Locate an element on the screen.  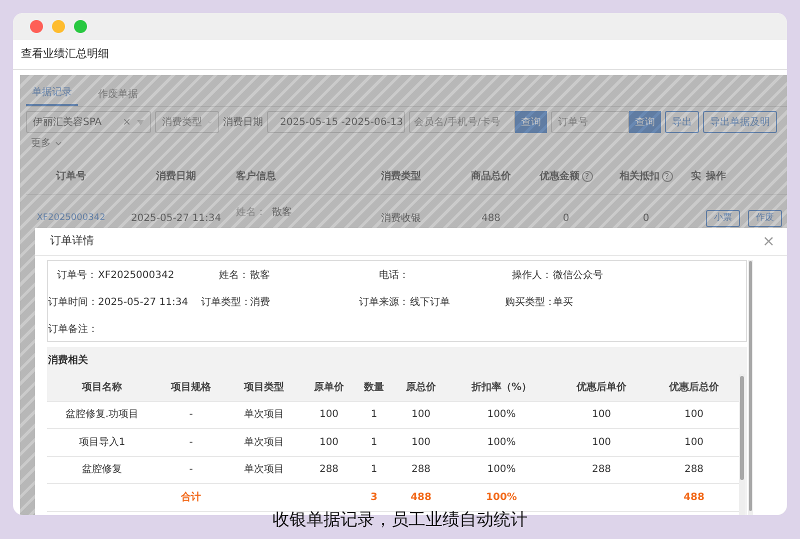
field-value: 单买 is located at coordinates (563, 303).